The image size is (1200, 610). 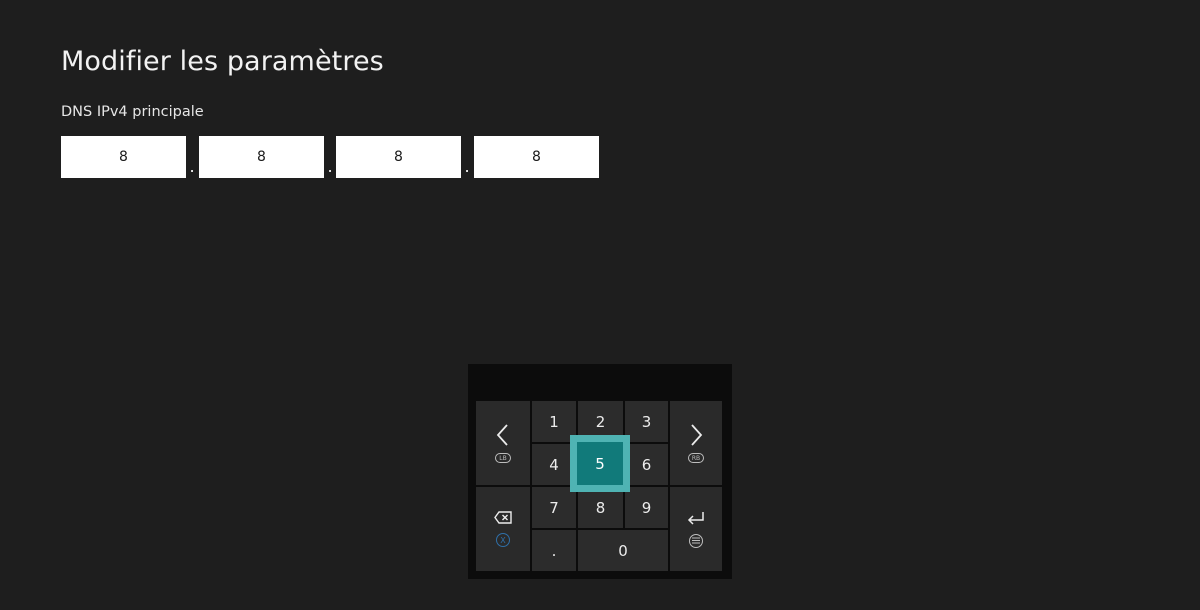 I want to click on key-8: 8, so click(x=600, y=507).